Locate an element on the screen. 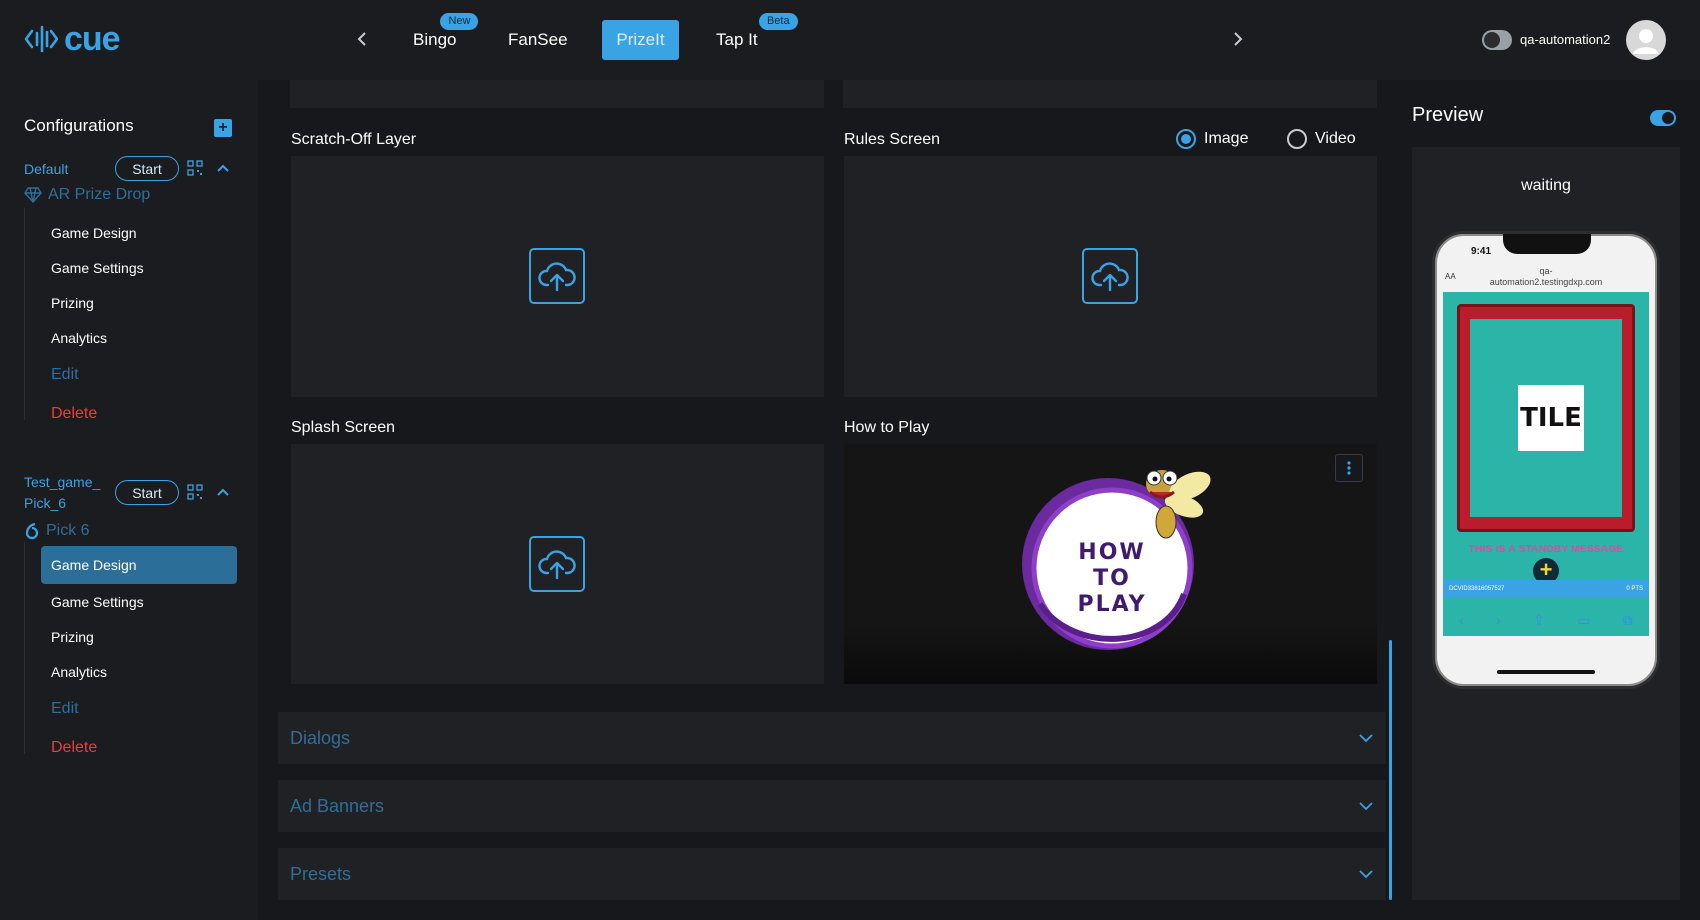 The image size is (1700, 920). config-name-default: Default is located at coordinates (46, 169).